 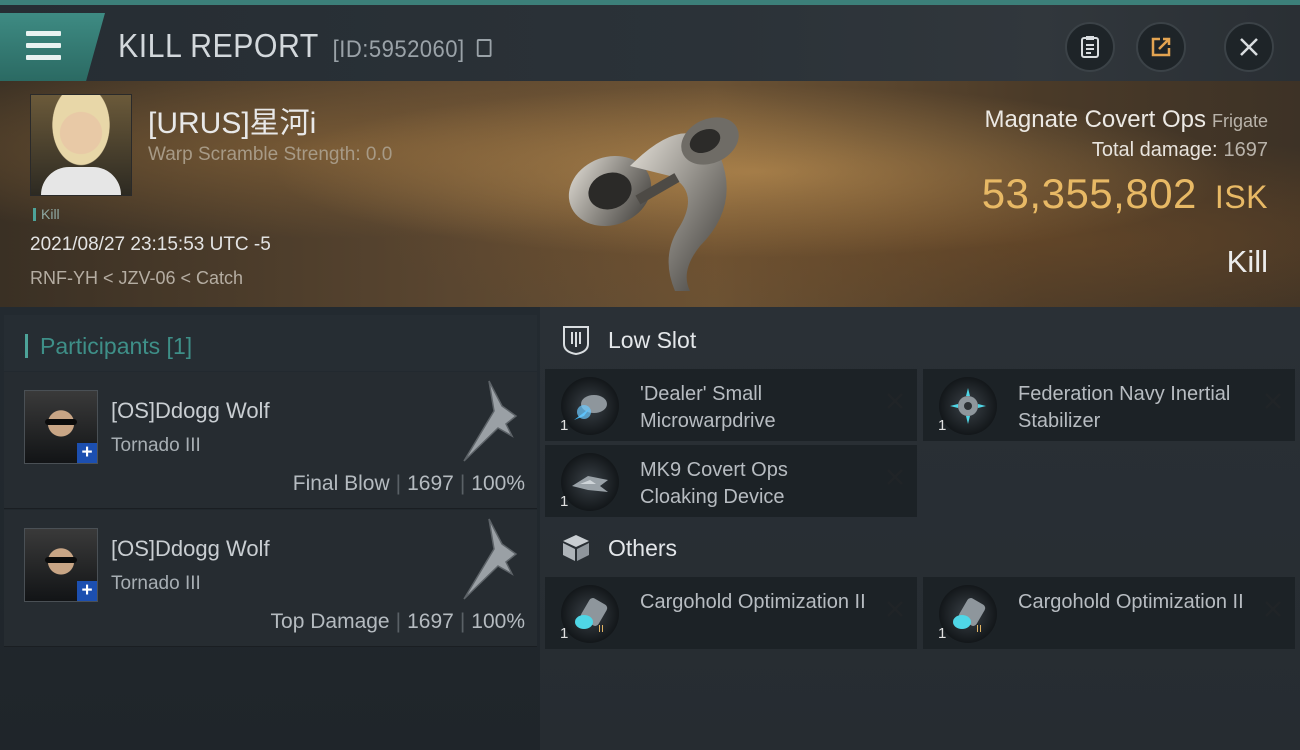 What do you see at coordinates (653, 204) in the screenshot?
I see `victim-ship-render` at bounding box center [653, 204].